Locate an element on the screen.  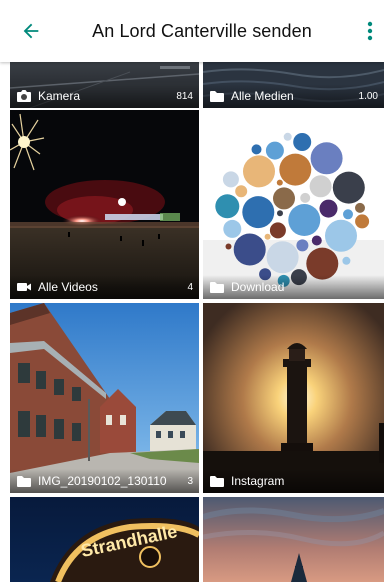
album-label-bar: Download is located at coordinates (293, 287).